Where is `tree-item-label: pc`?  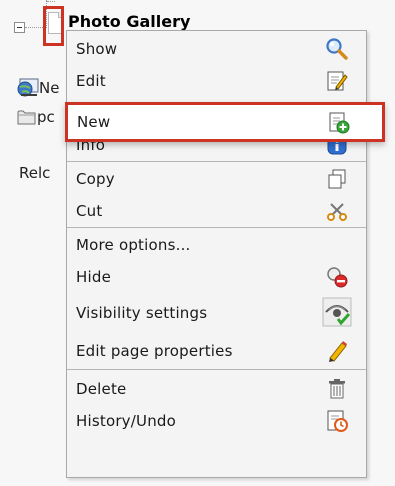
tree-item-label: pc is located at coordinates (46, 117).